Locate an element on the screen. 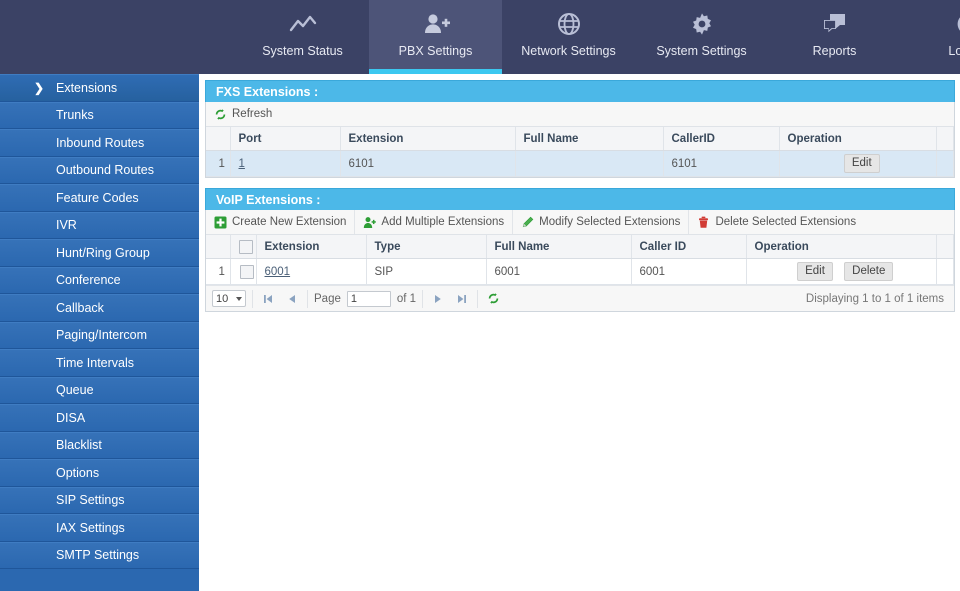 This screenshot has width=960, height=591. pager-divider is located at coordinates (423, 298).